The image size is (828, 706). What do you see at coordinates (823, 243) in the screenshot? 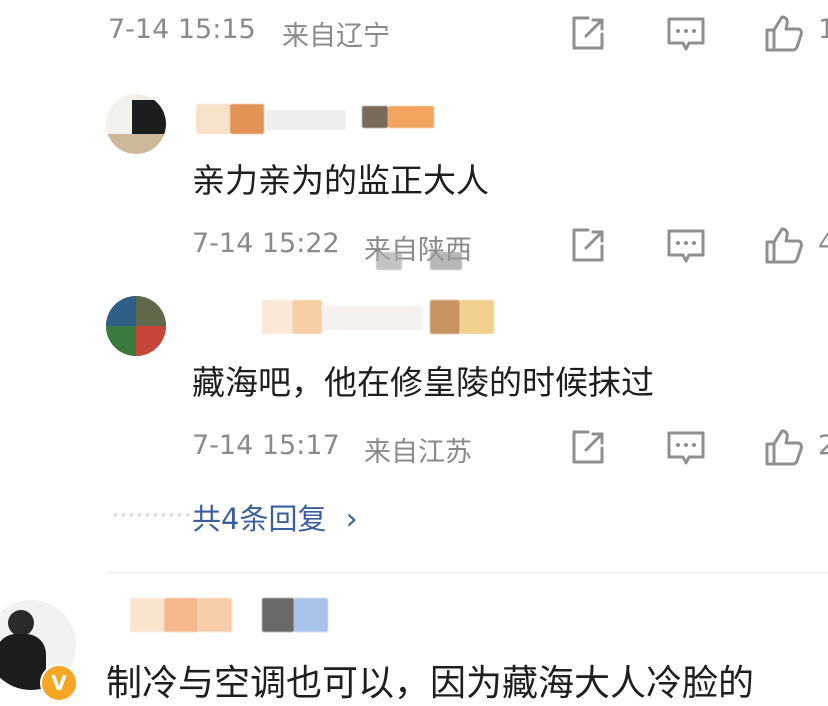
I see `like-count: 4` at bounding box center [823, 243].